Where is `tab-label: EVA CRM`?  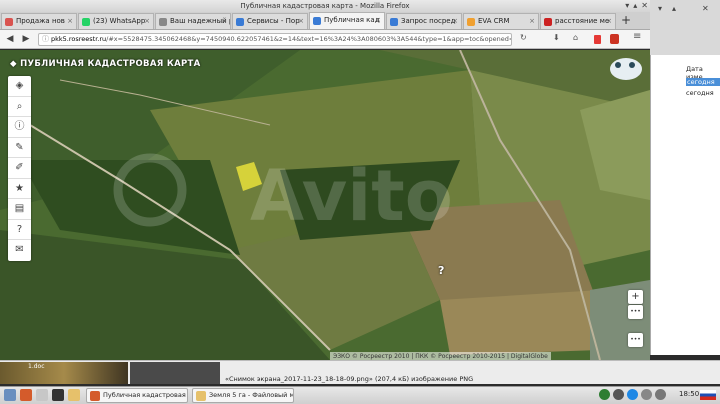
tab-label: EVA CRM is located at coordinates (494, 21).